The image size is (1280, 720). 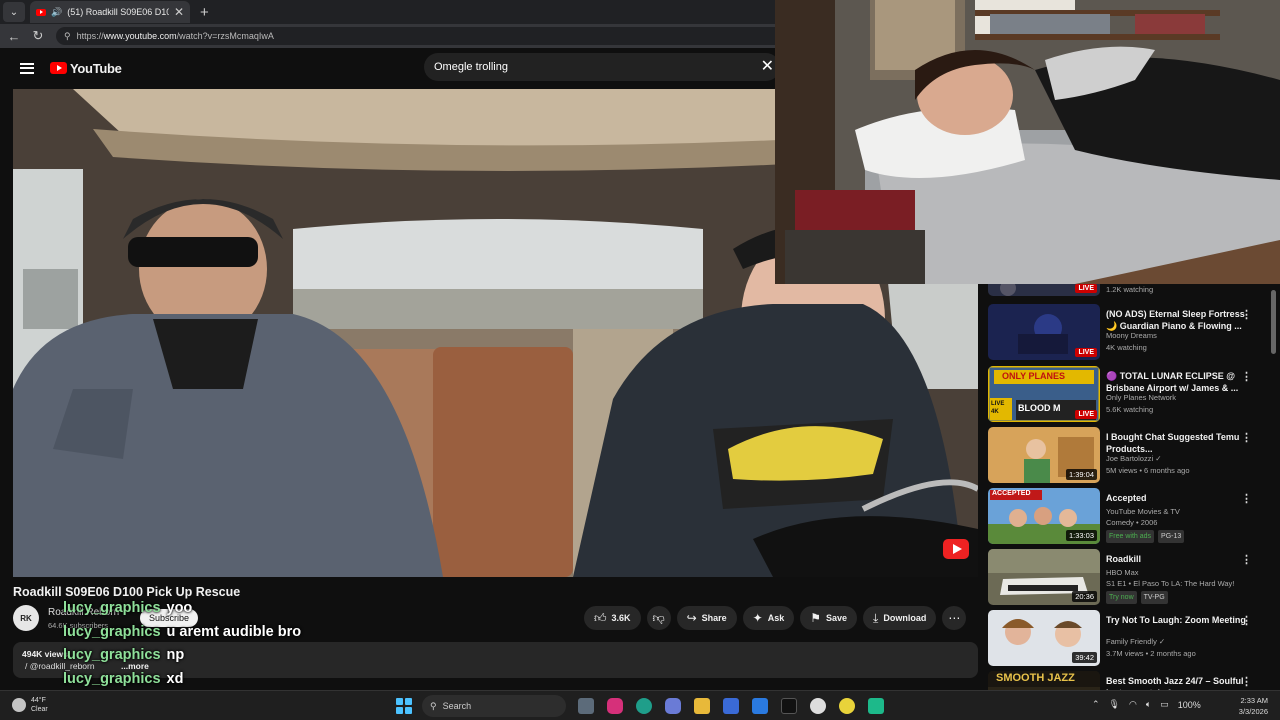 What do you see at coordinates (1126, 347) in the screenshot?
I see `related-meta: 4K watching` at bounding box center [1126, 347].